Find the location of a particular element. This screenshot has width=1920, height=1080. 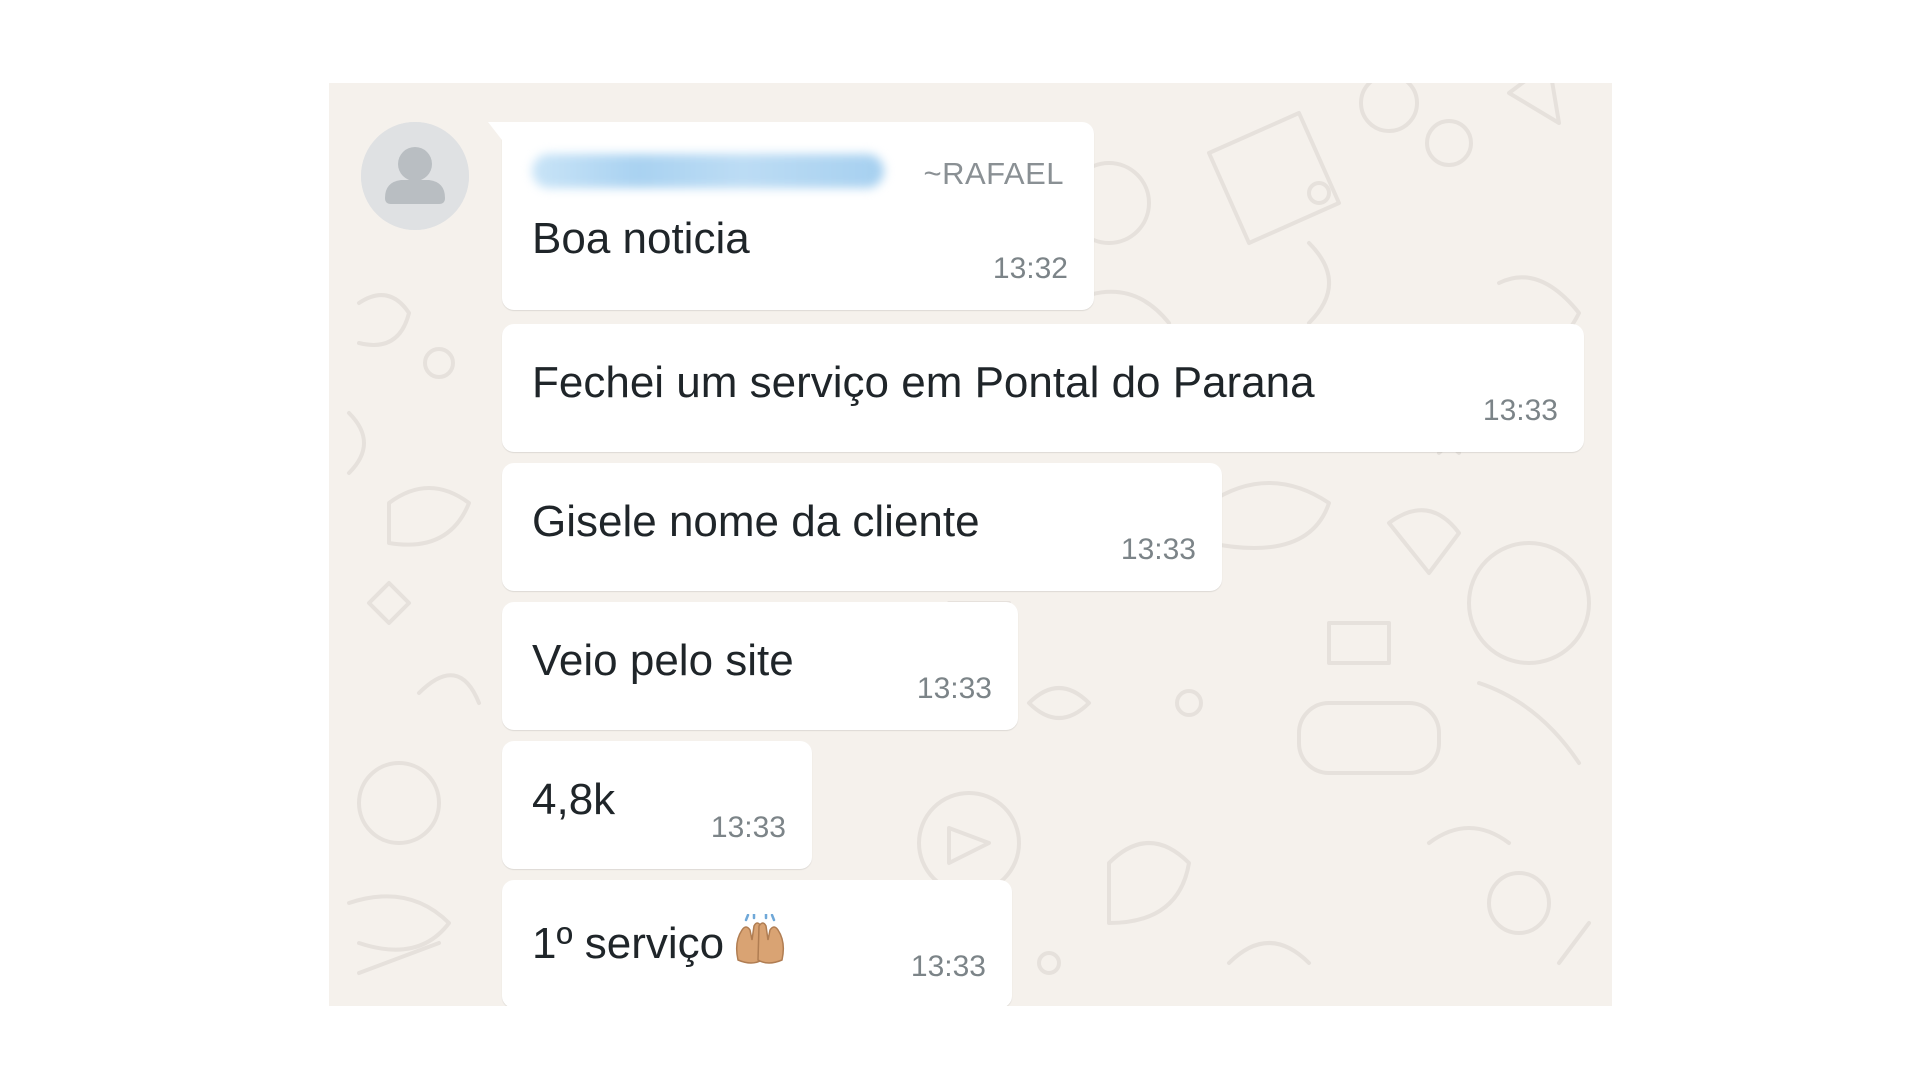

message-bubble: 1º serviço 13:33 is located at coordinates (757, 943).